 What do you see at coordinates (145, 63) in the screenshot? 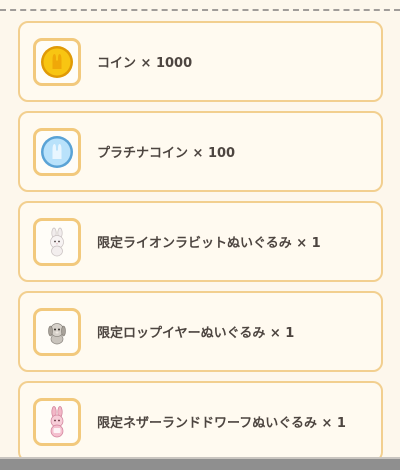
I see `reward-name: コイン × 1000` at bounding box center [145, 63].